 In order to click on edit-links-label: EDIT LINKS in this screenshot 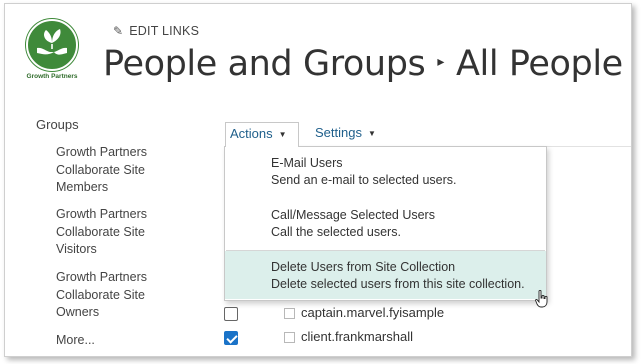, I will do `click(164, 31)`.